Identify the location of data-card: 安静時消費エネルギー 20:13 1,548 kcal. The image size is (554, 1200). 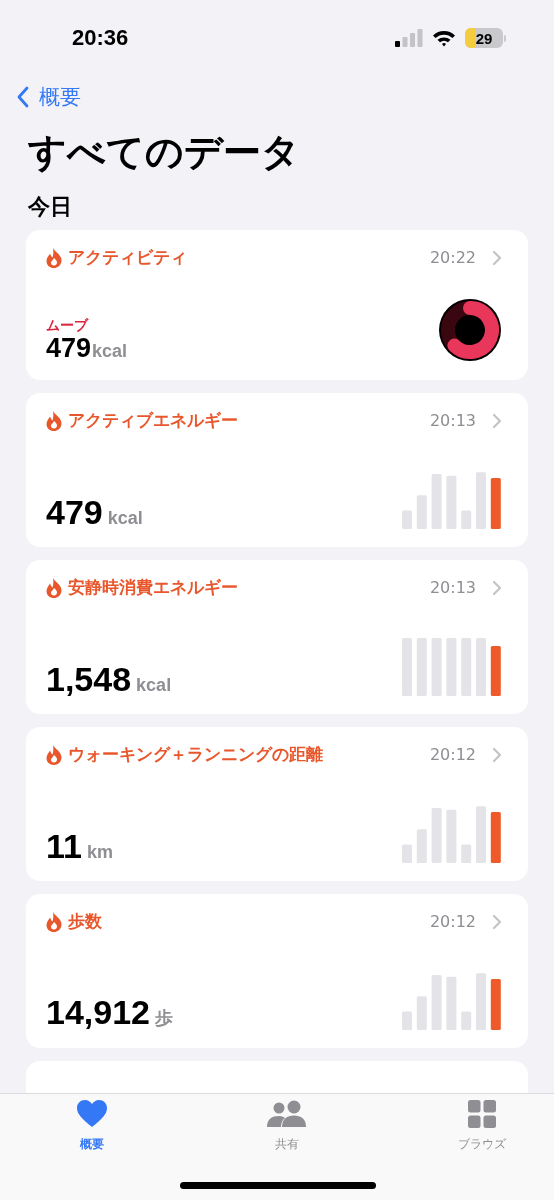
(277, 637).